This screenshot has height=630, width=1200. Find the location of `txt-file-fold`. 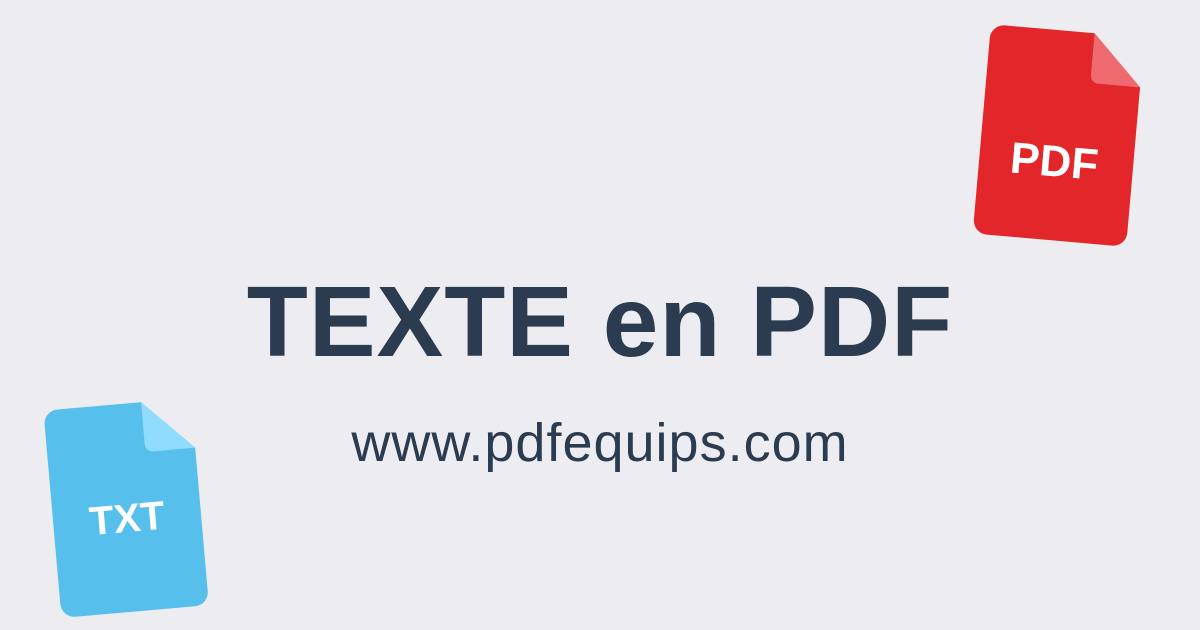

txt-file-fold is located at coordinates (168, 427).